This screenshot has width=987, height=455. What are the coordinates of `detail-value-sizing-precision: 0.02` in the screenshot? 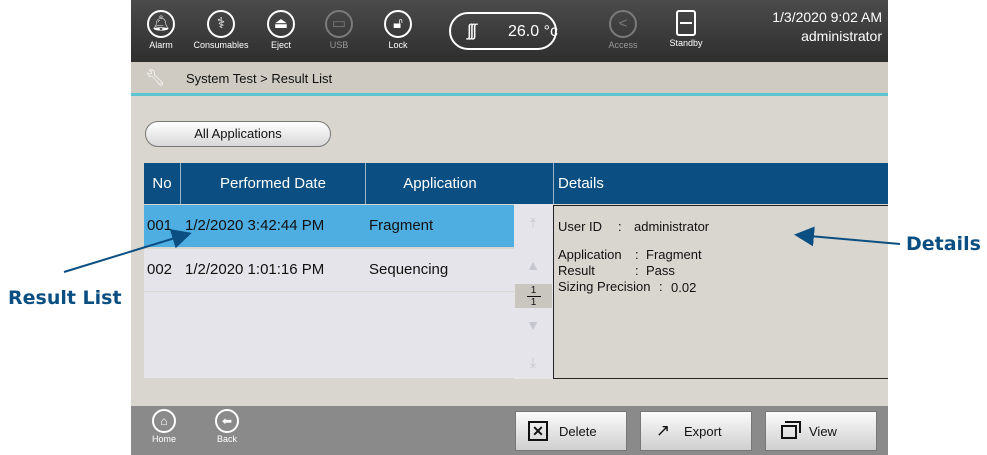 It's located at (684, 287).